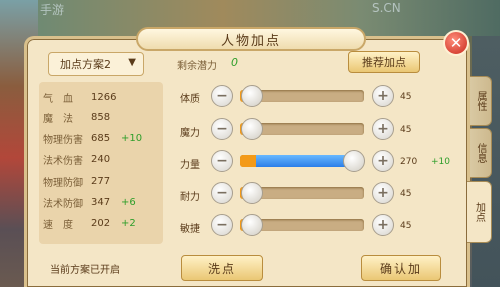  Describe the element at coordinates (132, 62) in the screenshot. I see `chevron-down-icon: ▼` at that location.